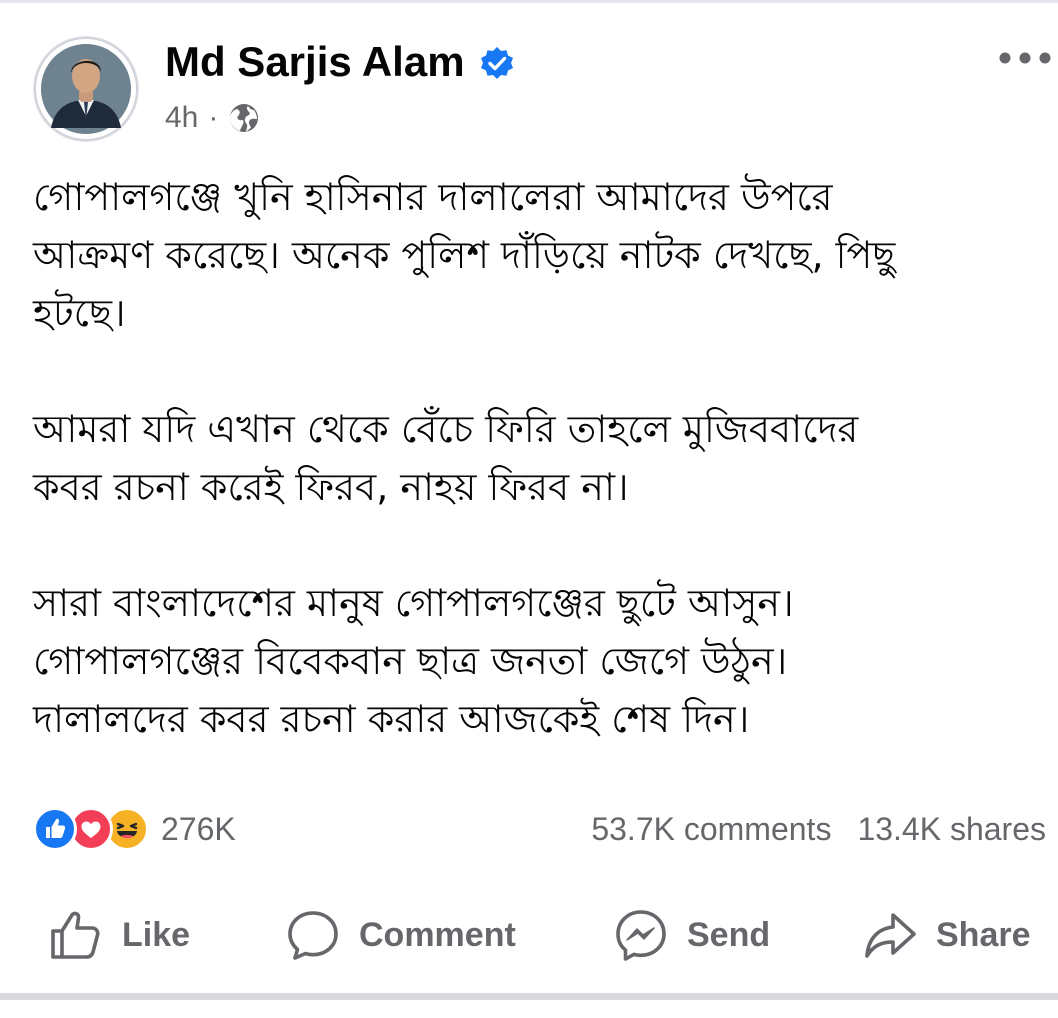 The image size is (1058, 1018). Describe the element at coordinates (890, 935) in the screenshot. I see `share-arrow-icon` at that location.